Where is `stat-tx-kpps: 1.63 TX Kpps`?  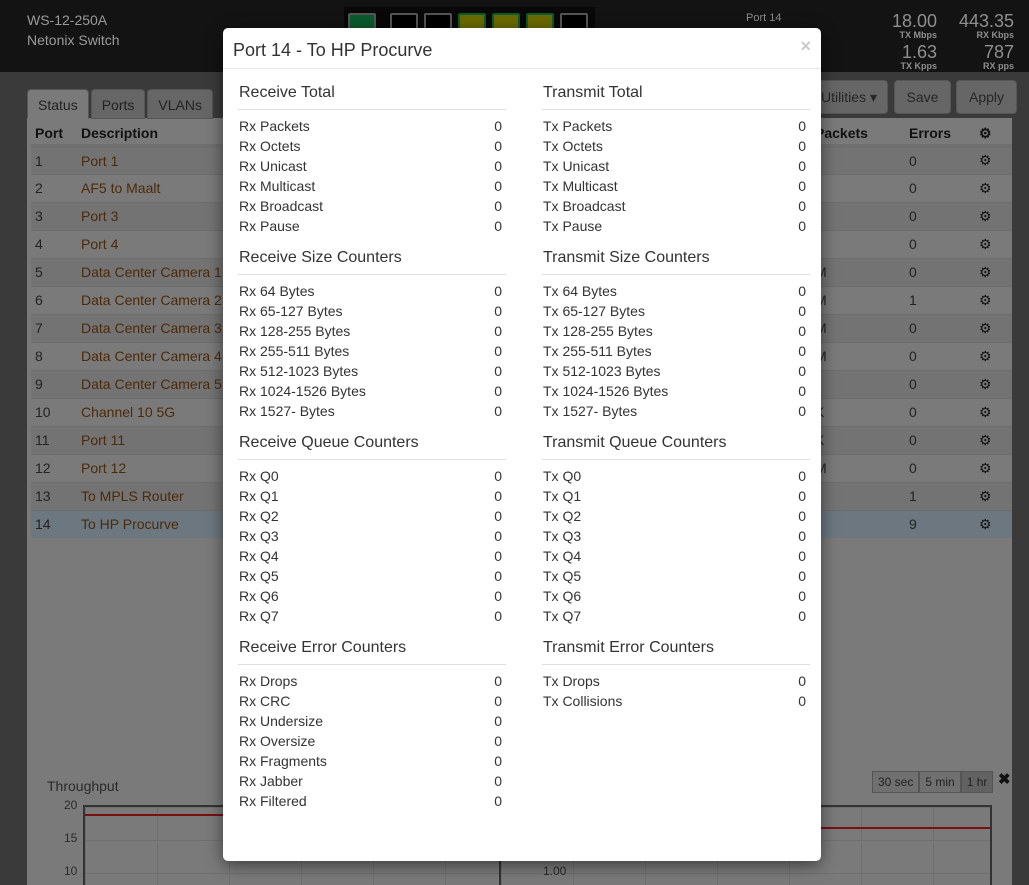
stat-tx-kpps: 1.63 TX Kpps is located at coordinates (918, 56).